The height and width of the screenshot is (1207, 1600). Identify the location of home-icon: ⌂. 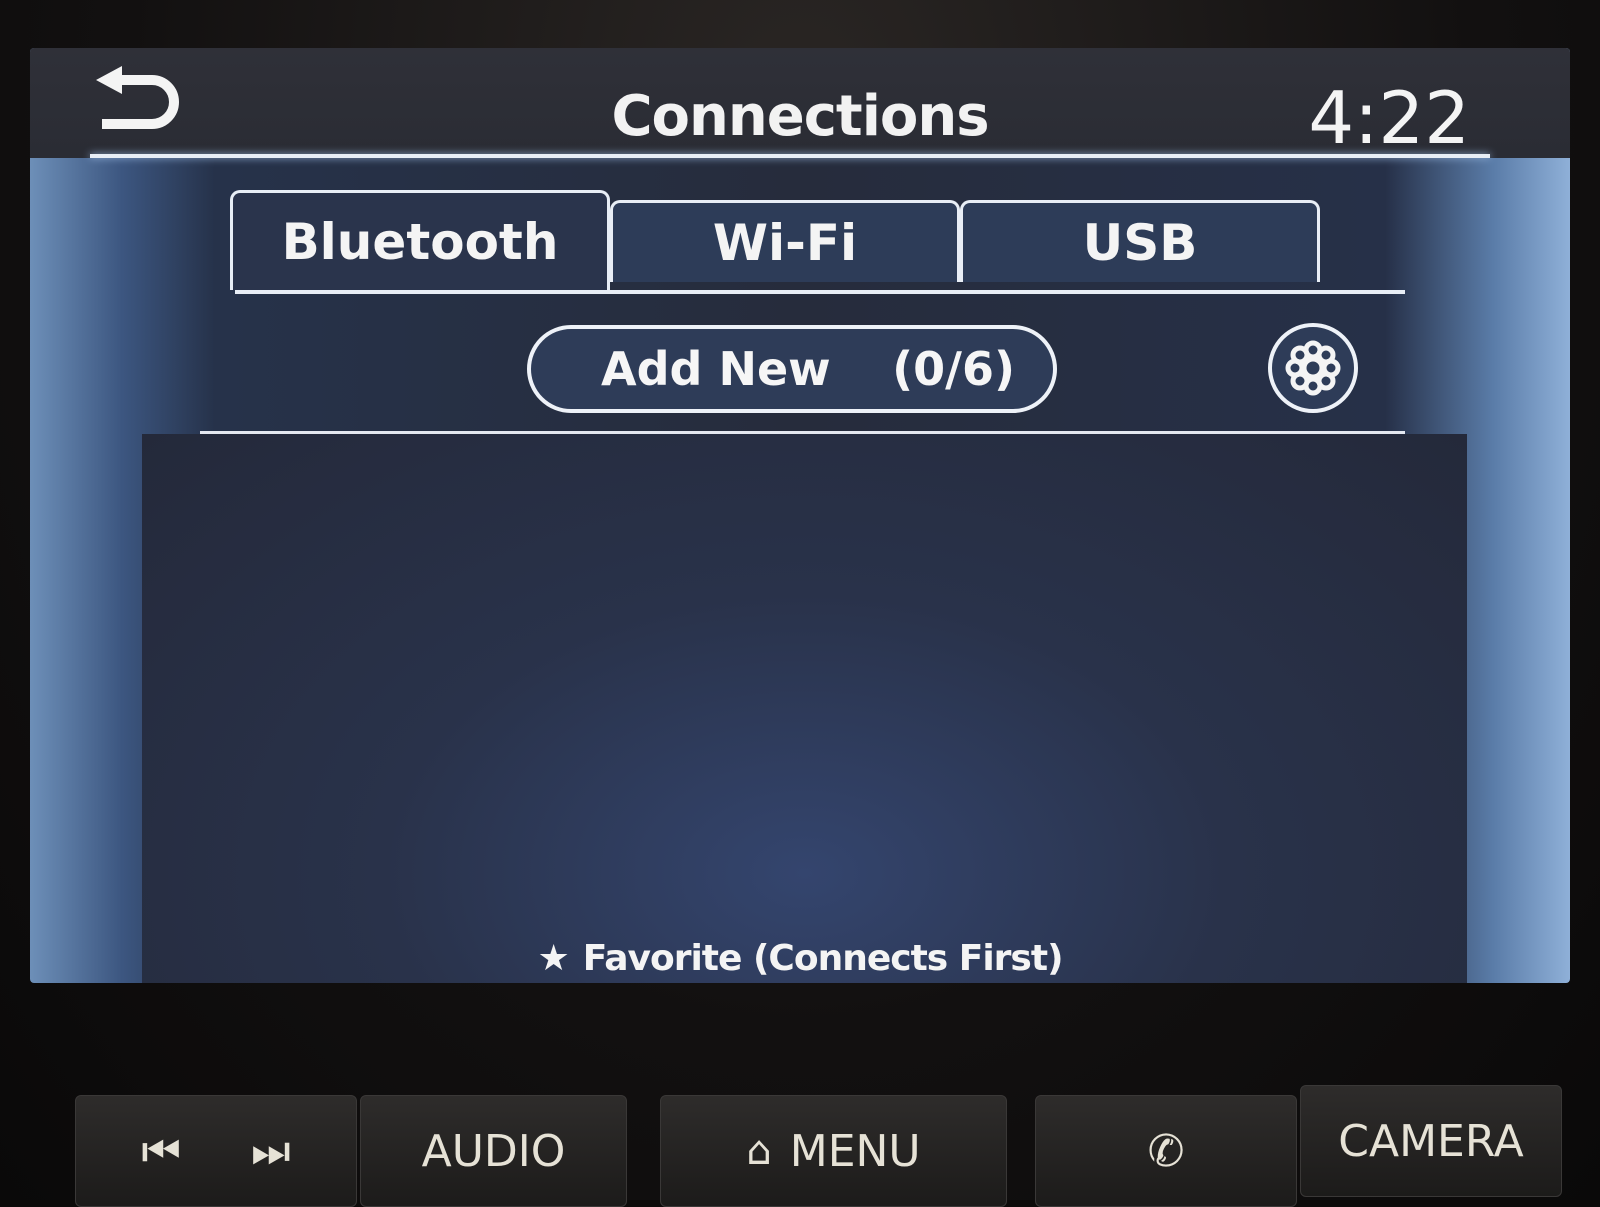
(759, 1151).